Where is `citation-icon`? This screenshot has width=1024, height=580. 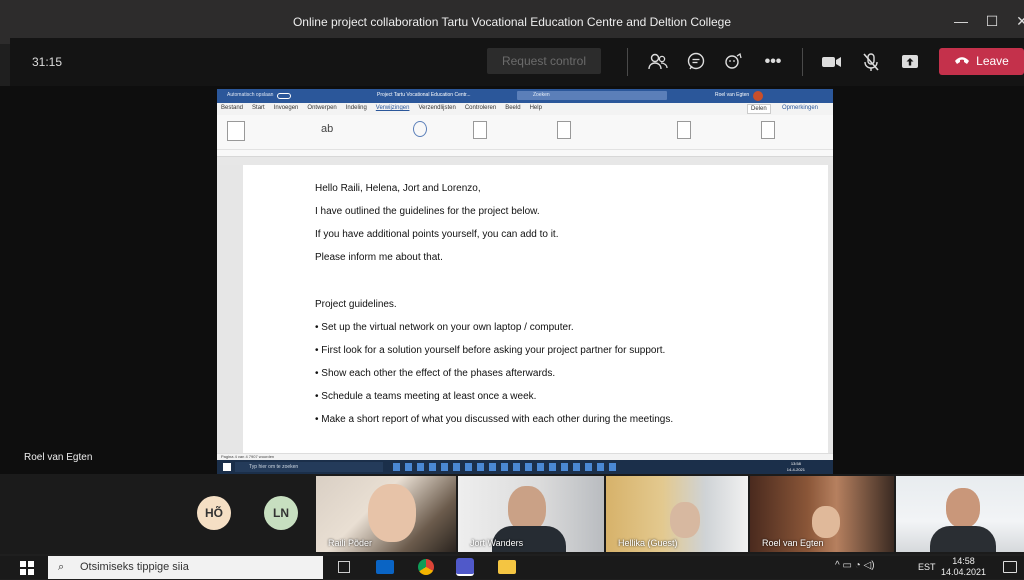
citation-icon is located at coordinates (480, 130).